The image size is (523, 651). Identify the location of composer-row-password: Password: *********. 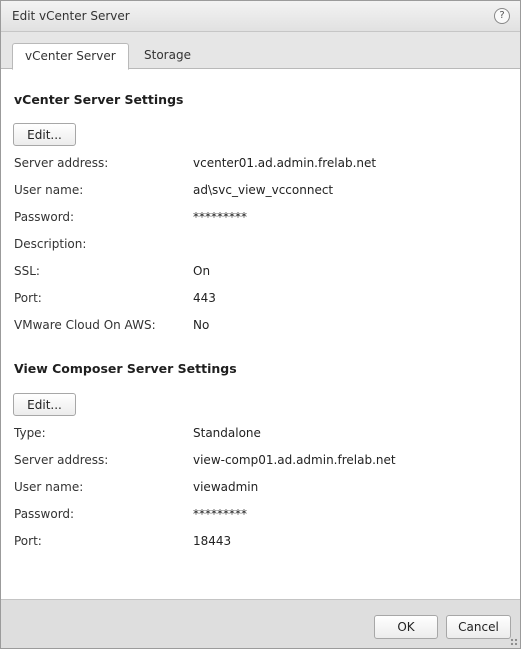
(254, 515).